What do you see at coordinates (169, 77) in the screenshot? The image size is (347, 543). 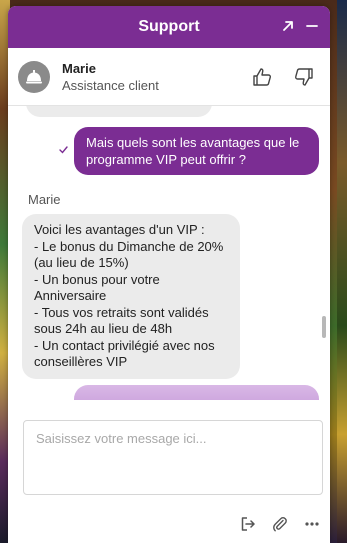 I see `agent-header: Marie Assistance client` at bounding box center [169, 77].